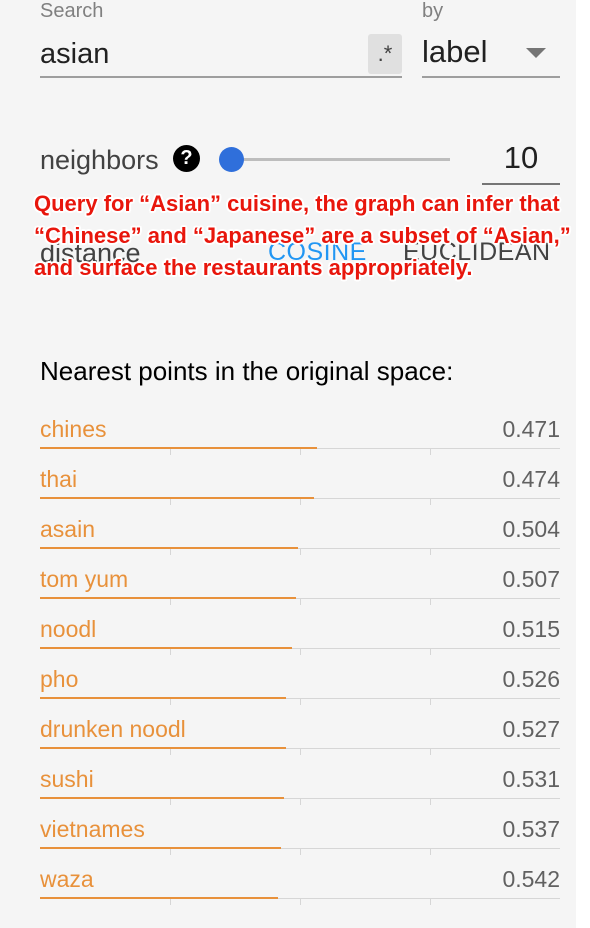 This screenshot has height=928, width=590. Describe the element at coordinates (231, 159) in the screenshot. I see `neighbors-slider-thumb` at that location.